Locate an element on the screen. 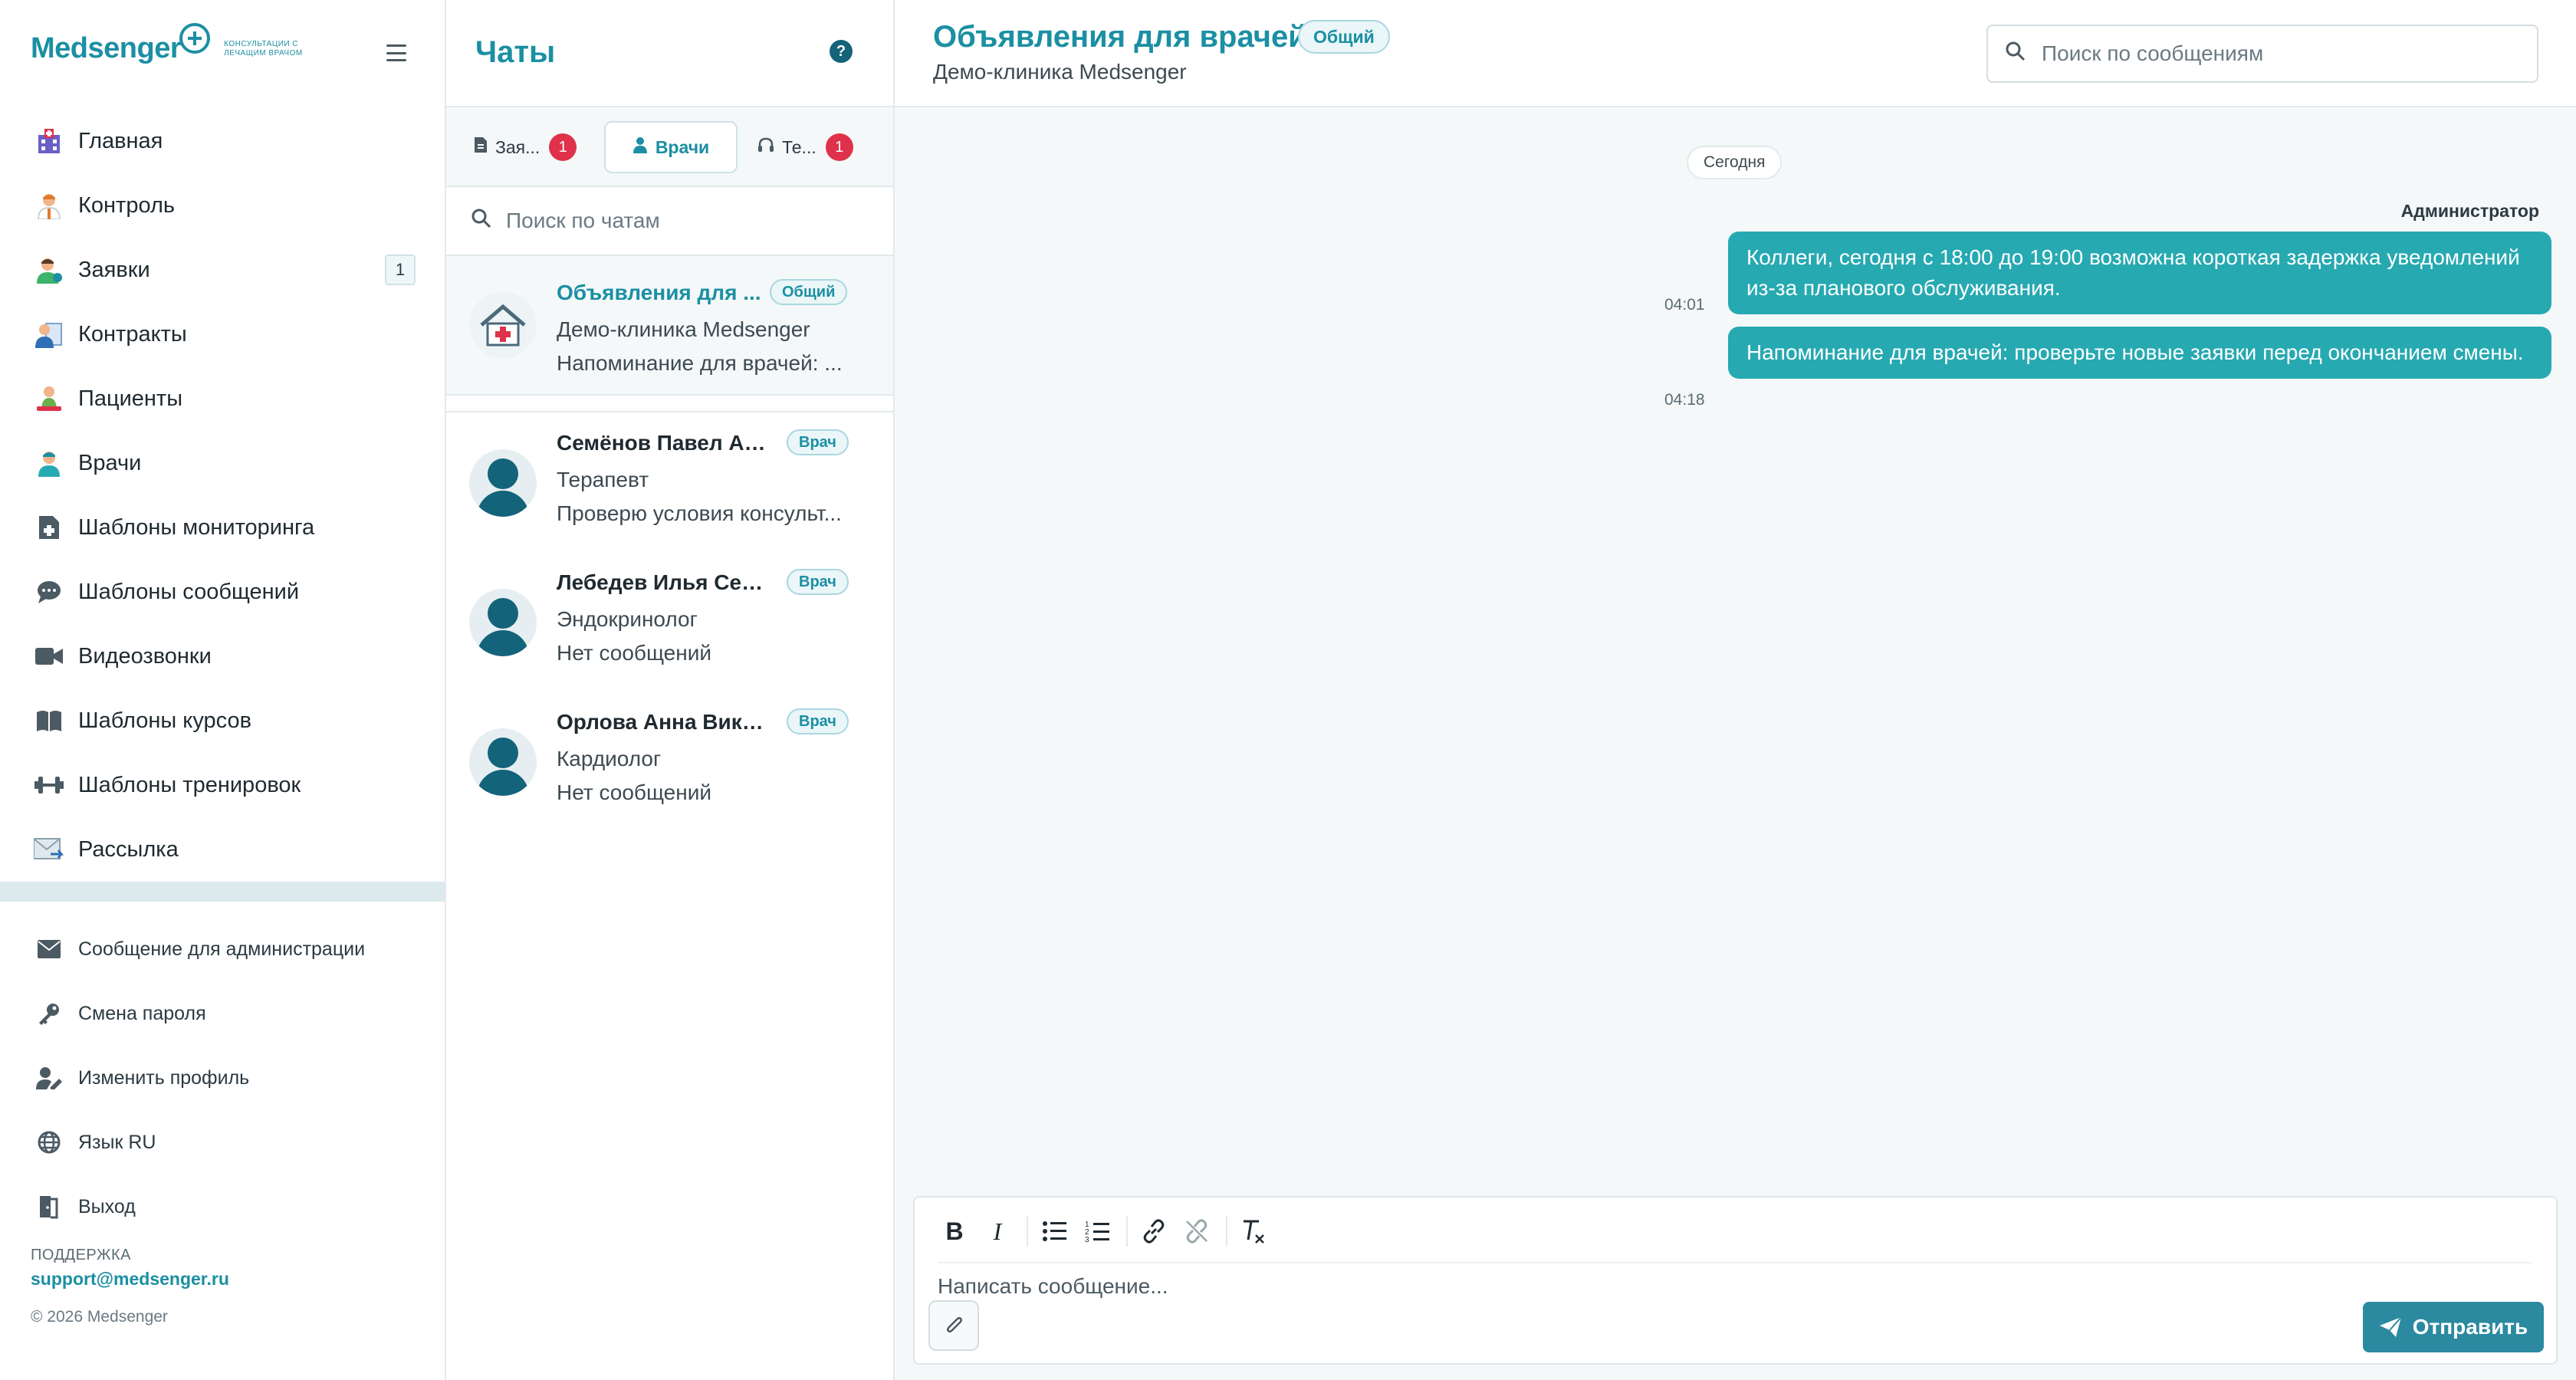 The image size is (2576, 1380). mail-send-icon is located at coordinates (49, 849).